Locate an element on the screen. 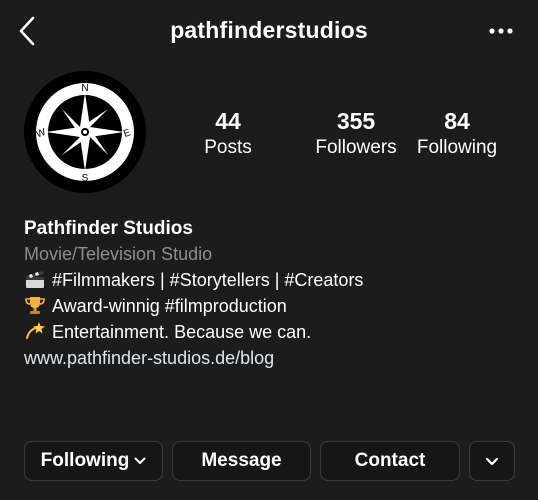 The width and height of the screenshot is (538, 500). more-horizontal-icon is located at coordinates (501, 31).